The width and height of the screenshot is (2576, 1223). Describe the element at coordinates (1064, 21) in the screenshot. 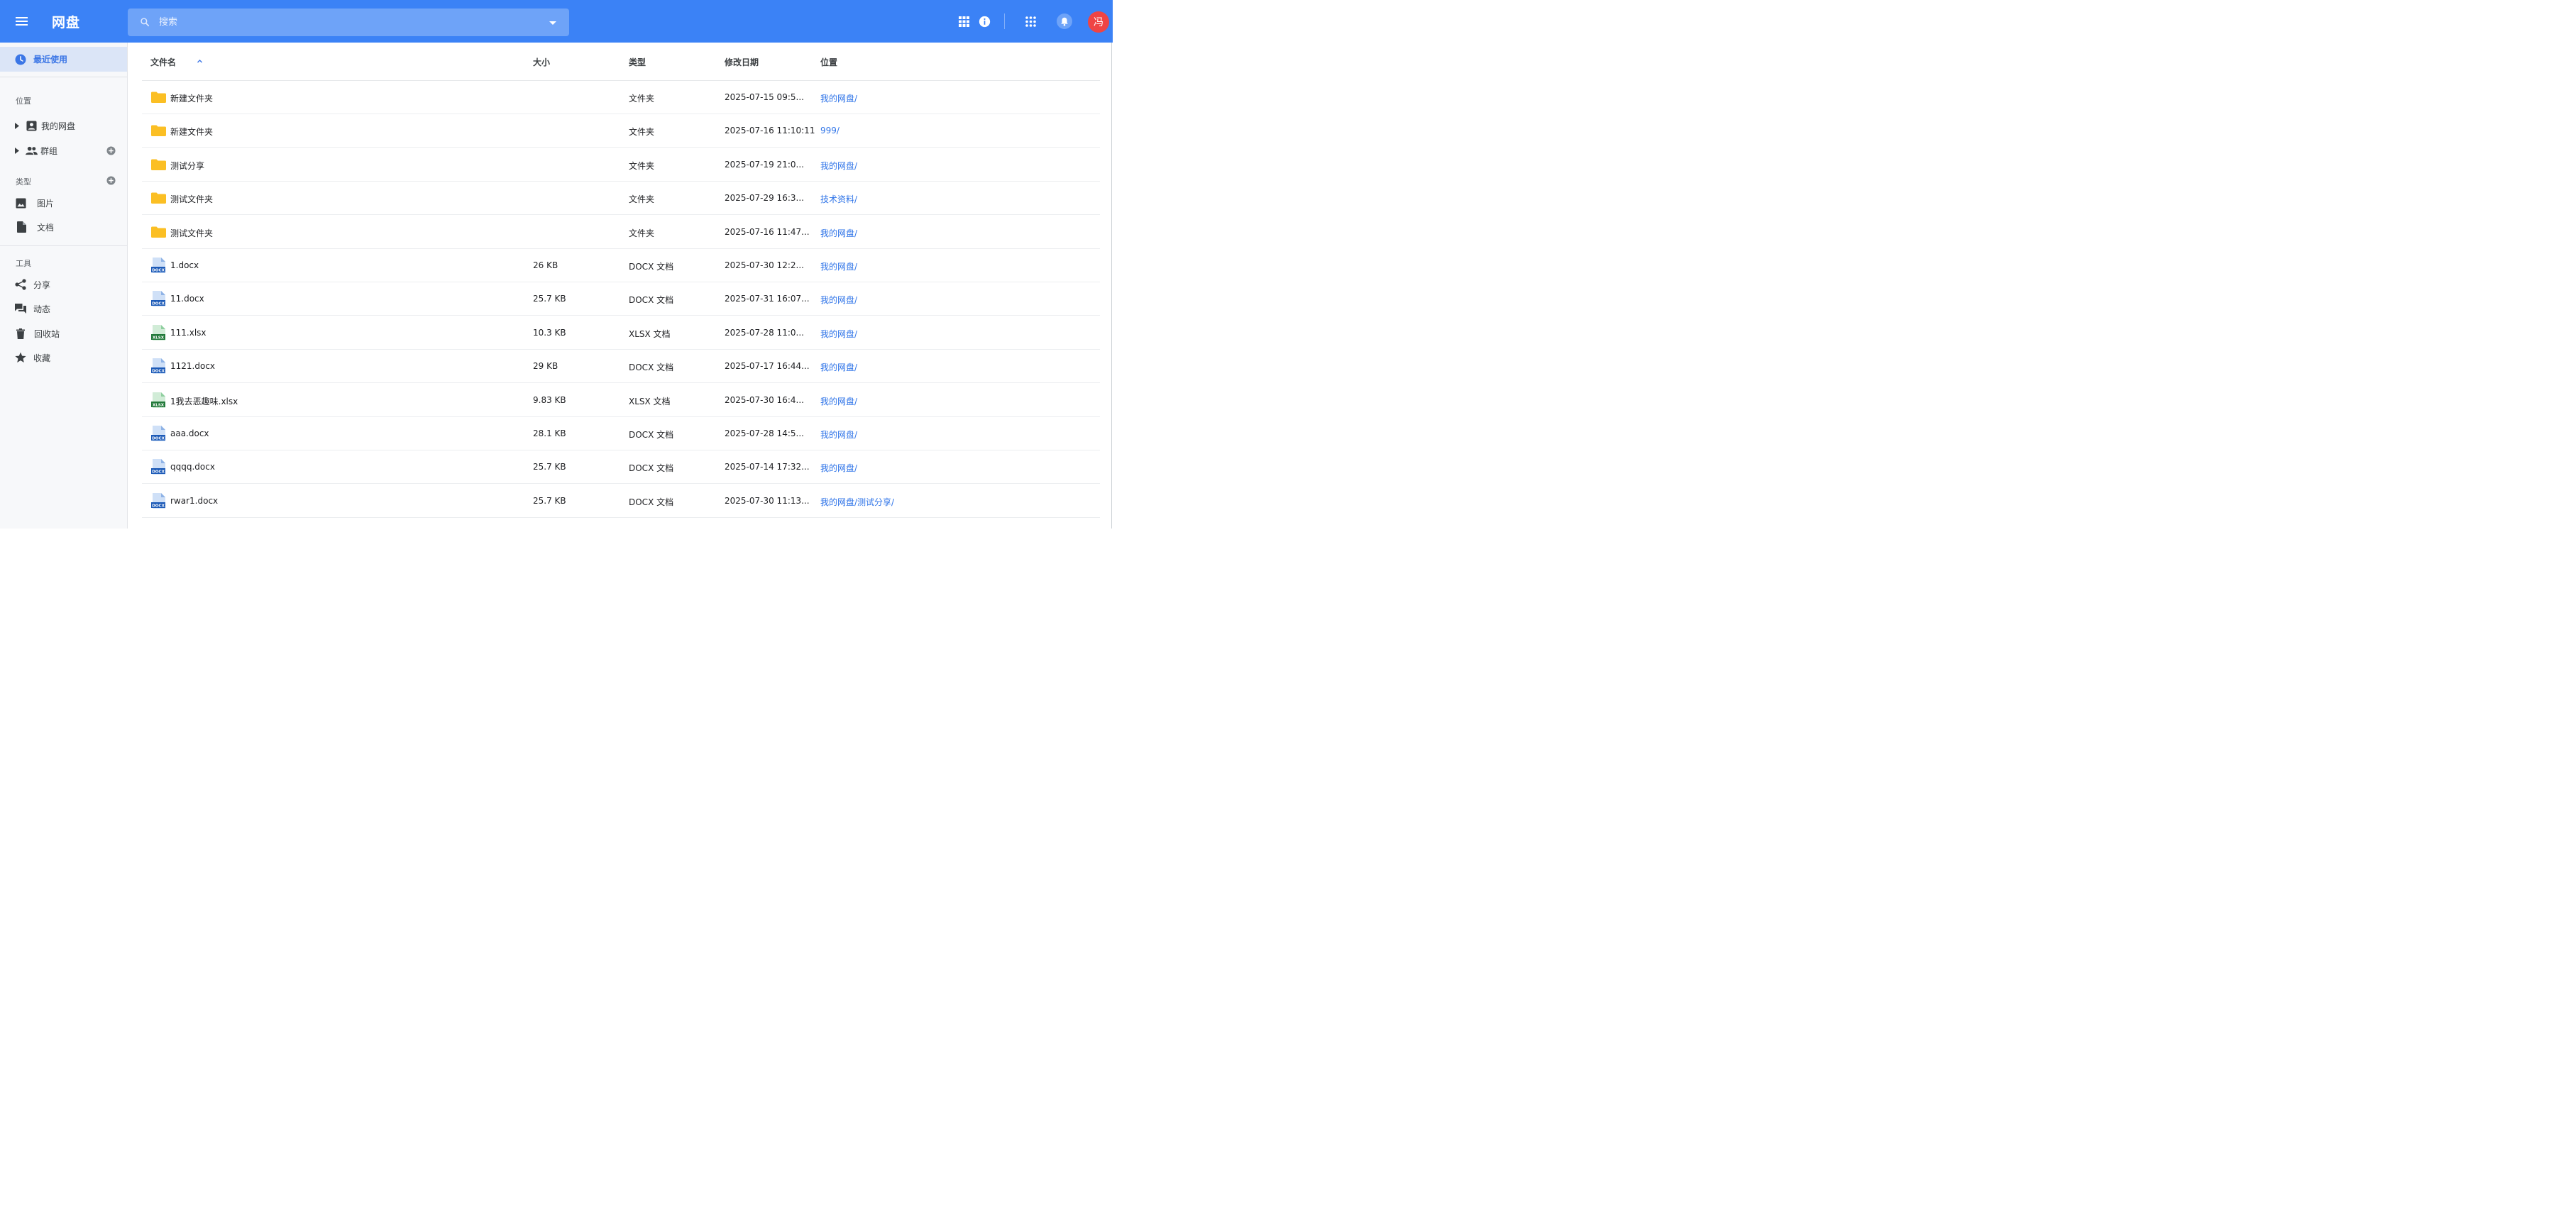

I see `bell-icon` at that location.